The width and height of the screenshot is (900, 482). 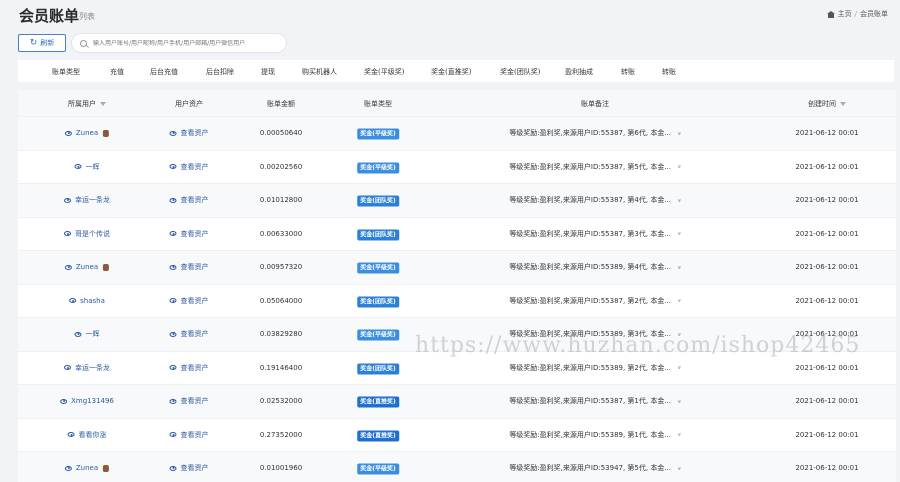 I want to click on bill-remark: 等级奖励:盈利奖,来源用户ID:55387, 第6代, 本金...», so click(x=595, y=133).